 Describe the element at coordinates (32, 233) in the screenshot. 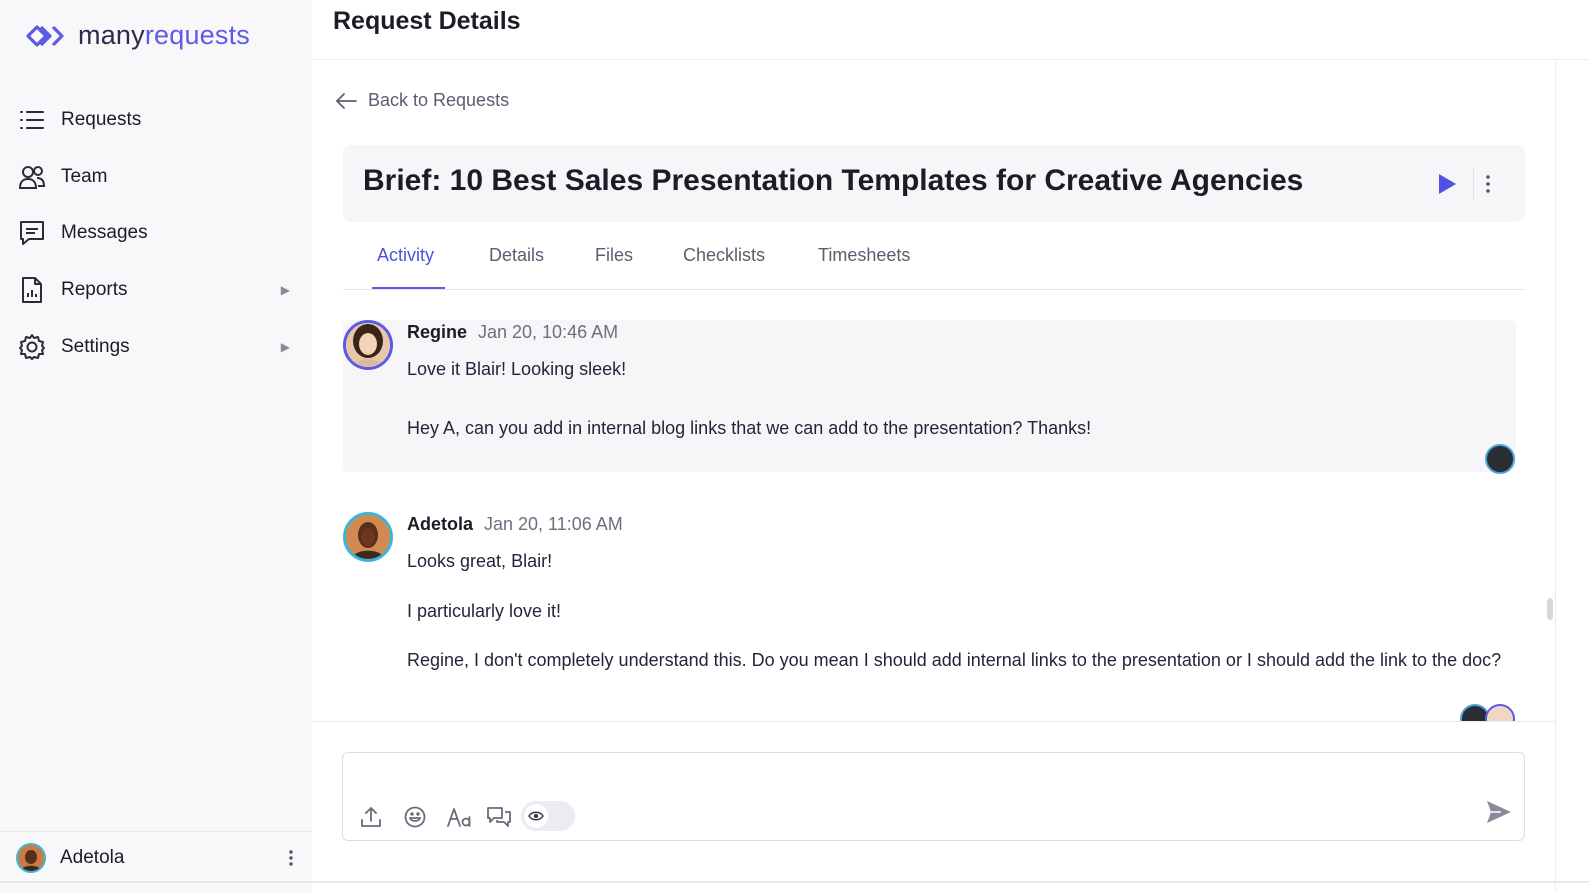

I see `message-icon` at that location.